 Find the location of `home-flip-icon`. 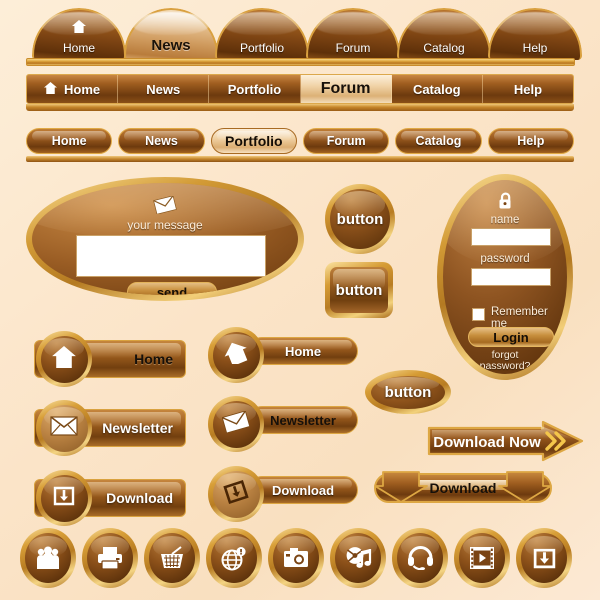

home-flip-icon is located at coordinates (236, 355).